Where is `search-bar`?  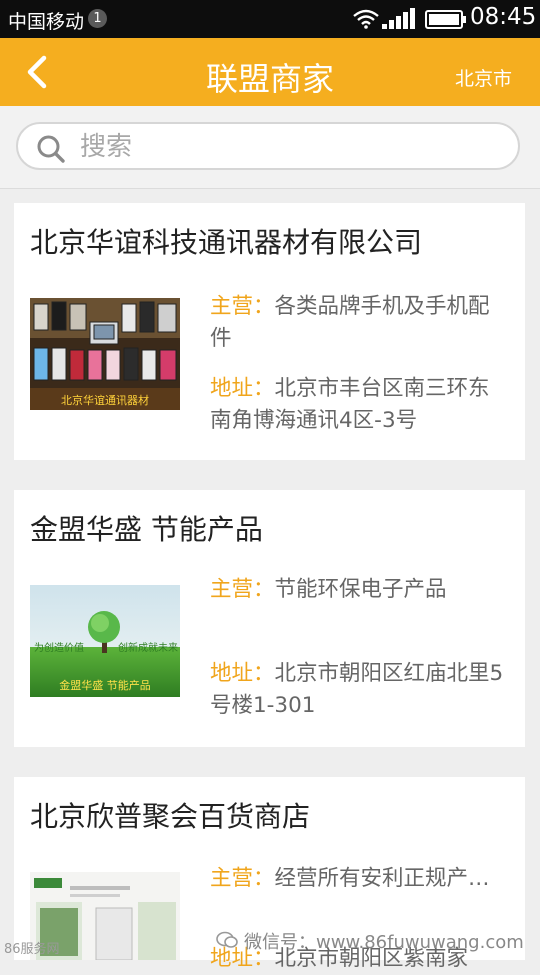 search-bar is located at coordinates (270, 147).